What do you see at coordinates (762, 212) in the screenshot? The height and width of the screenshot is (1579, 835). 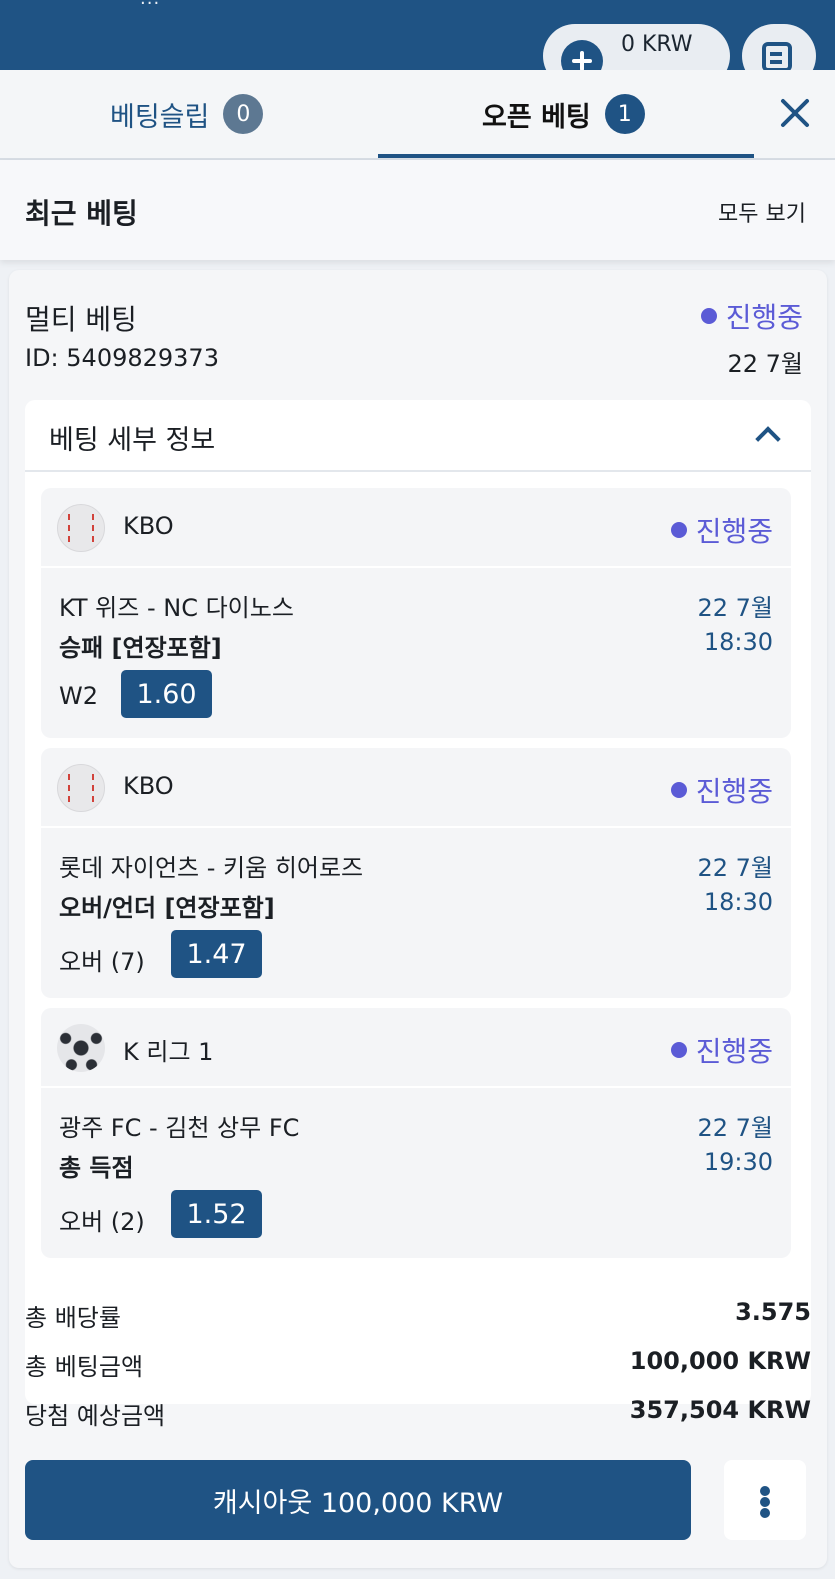 I see `view-all-link: 모두 보기` at bounding box center [762, 212].